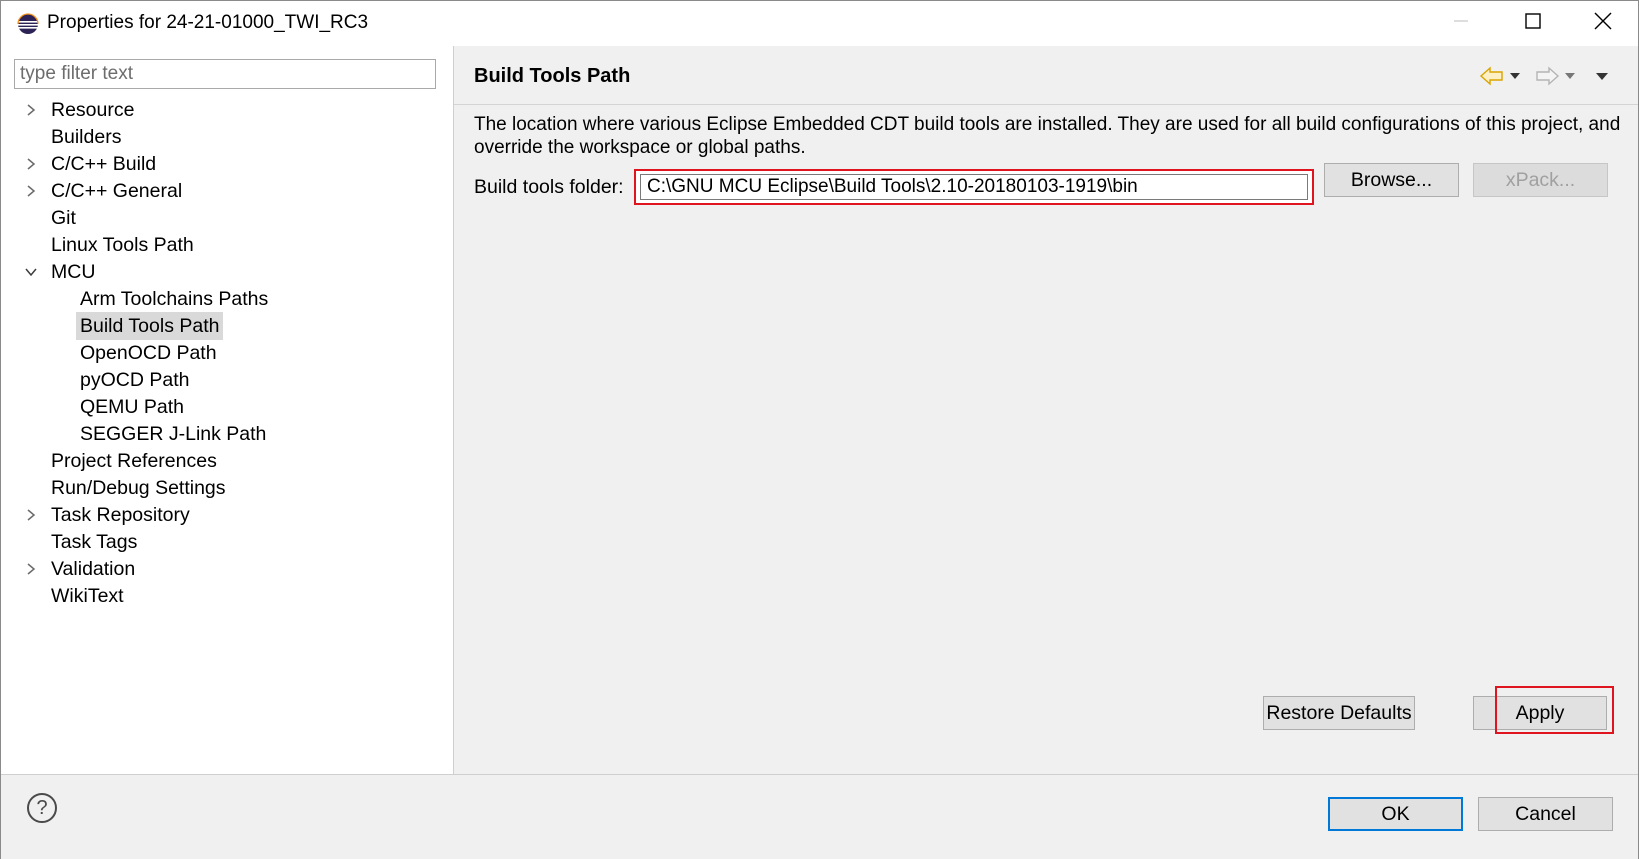 Image resolution: width=1639 pixels, height=859 pixels. Describe the element at coordinates (93, 110) in the screenshot. I see `tree-item-label: Resource` at that location.